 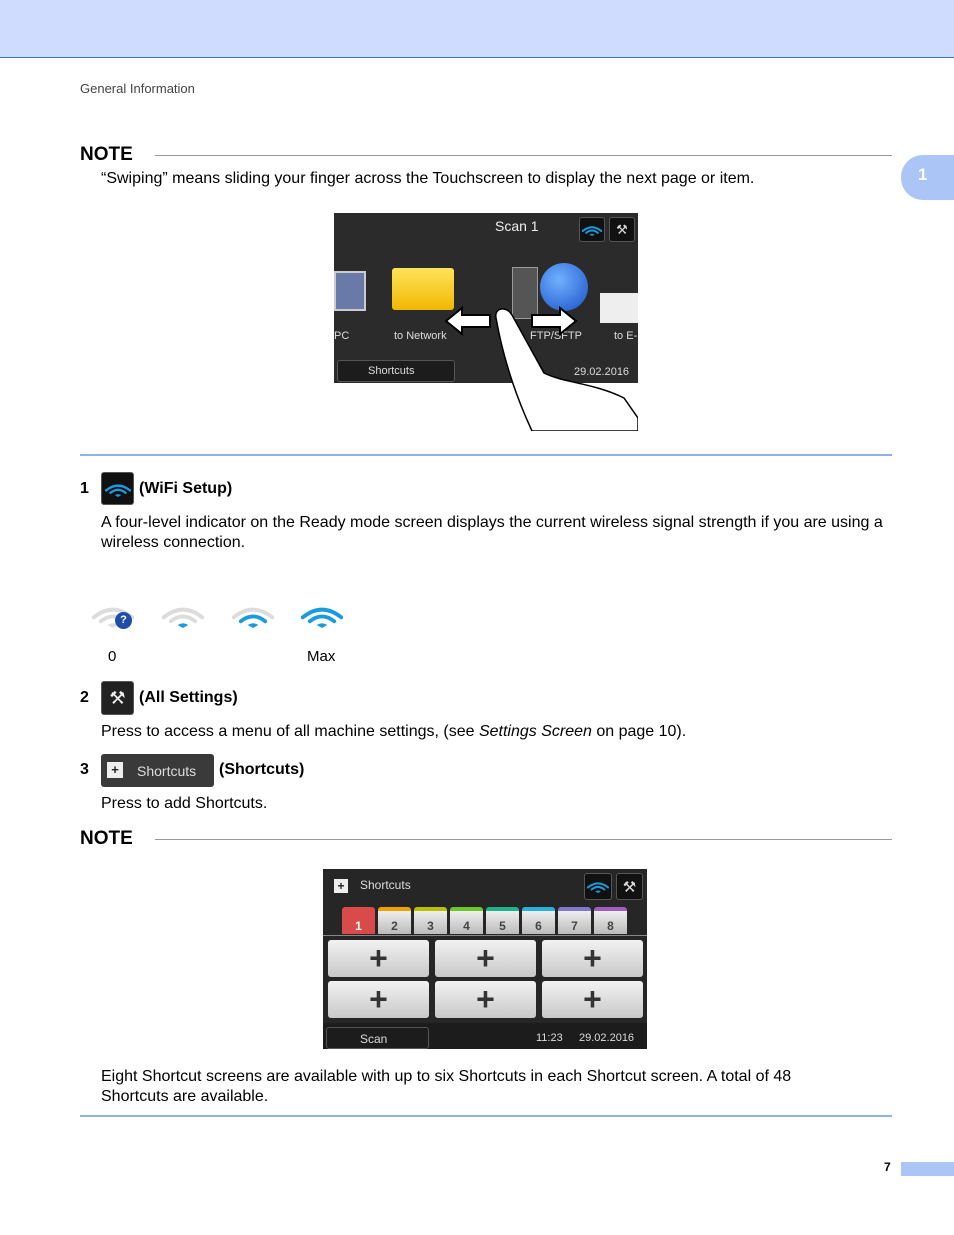 I want to click on signal-level-0: ?, so click(x=113, y=618).